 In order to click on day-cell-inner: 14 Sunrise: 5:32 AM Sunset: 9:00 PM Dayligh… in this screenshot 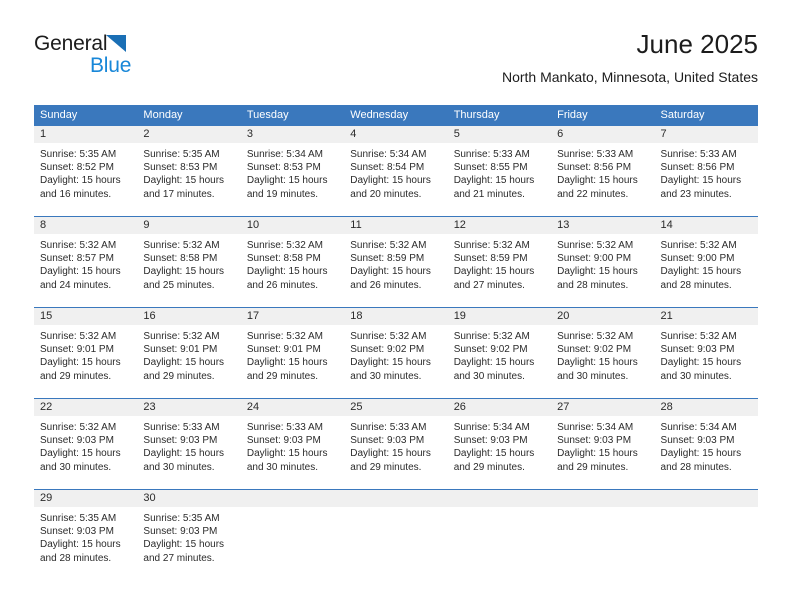, I will do `click(706, 262)`.